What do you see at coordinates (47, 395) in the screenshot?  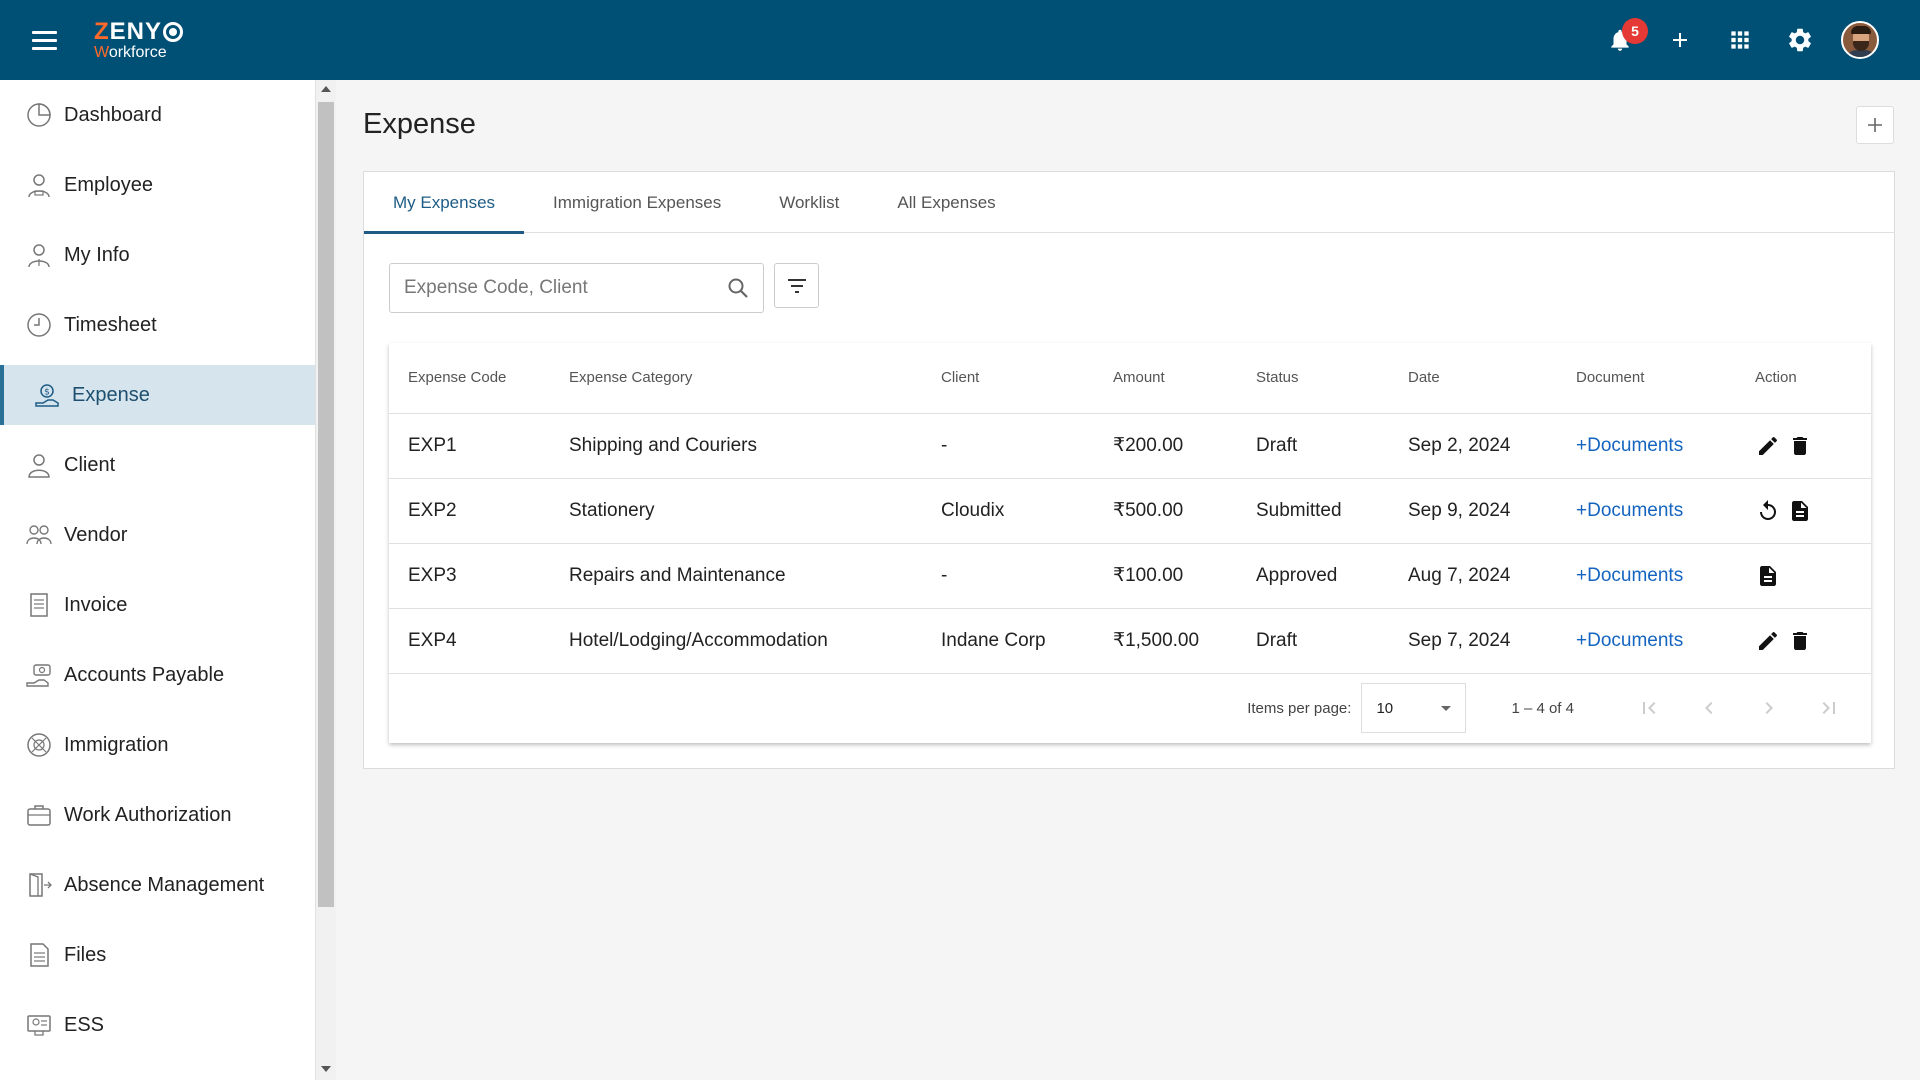 I see `expense-icon: $` at bounding box center [47, 395].